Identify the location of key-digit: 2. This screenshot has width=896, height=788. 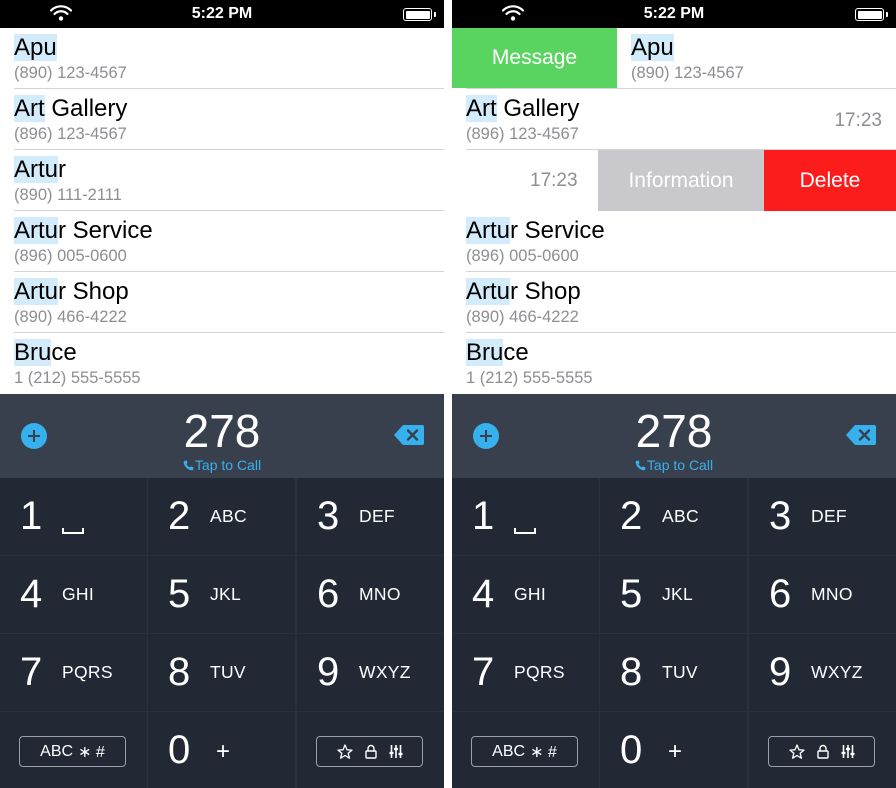
(179, 516).